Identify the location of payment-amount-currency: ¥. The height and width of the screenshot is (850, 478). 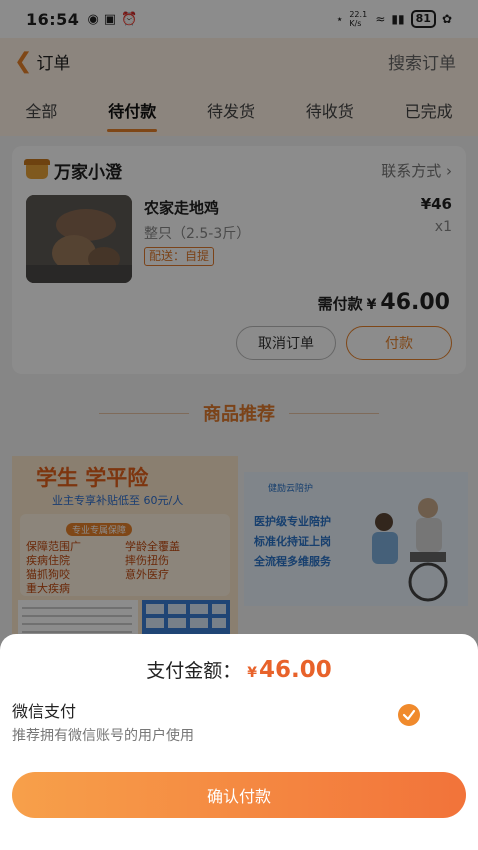
(252, 673).